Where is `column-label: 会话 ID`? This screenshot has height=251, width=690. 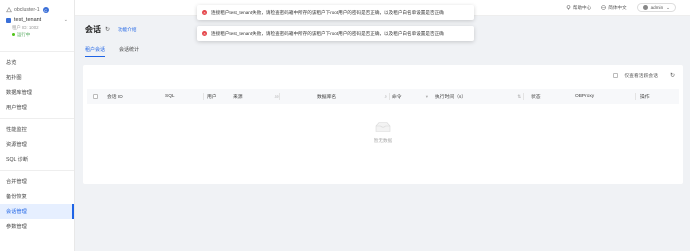 column-label: 会话 ID is located at coordinates (115, 97).